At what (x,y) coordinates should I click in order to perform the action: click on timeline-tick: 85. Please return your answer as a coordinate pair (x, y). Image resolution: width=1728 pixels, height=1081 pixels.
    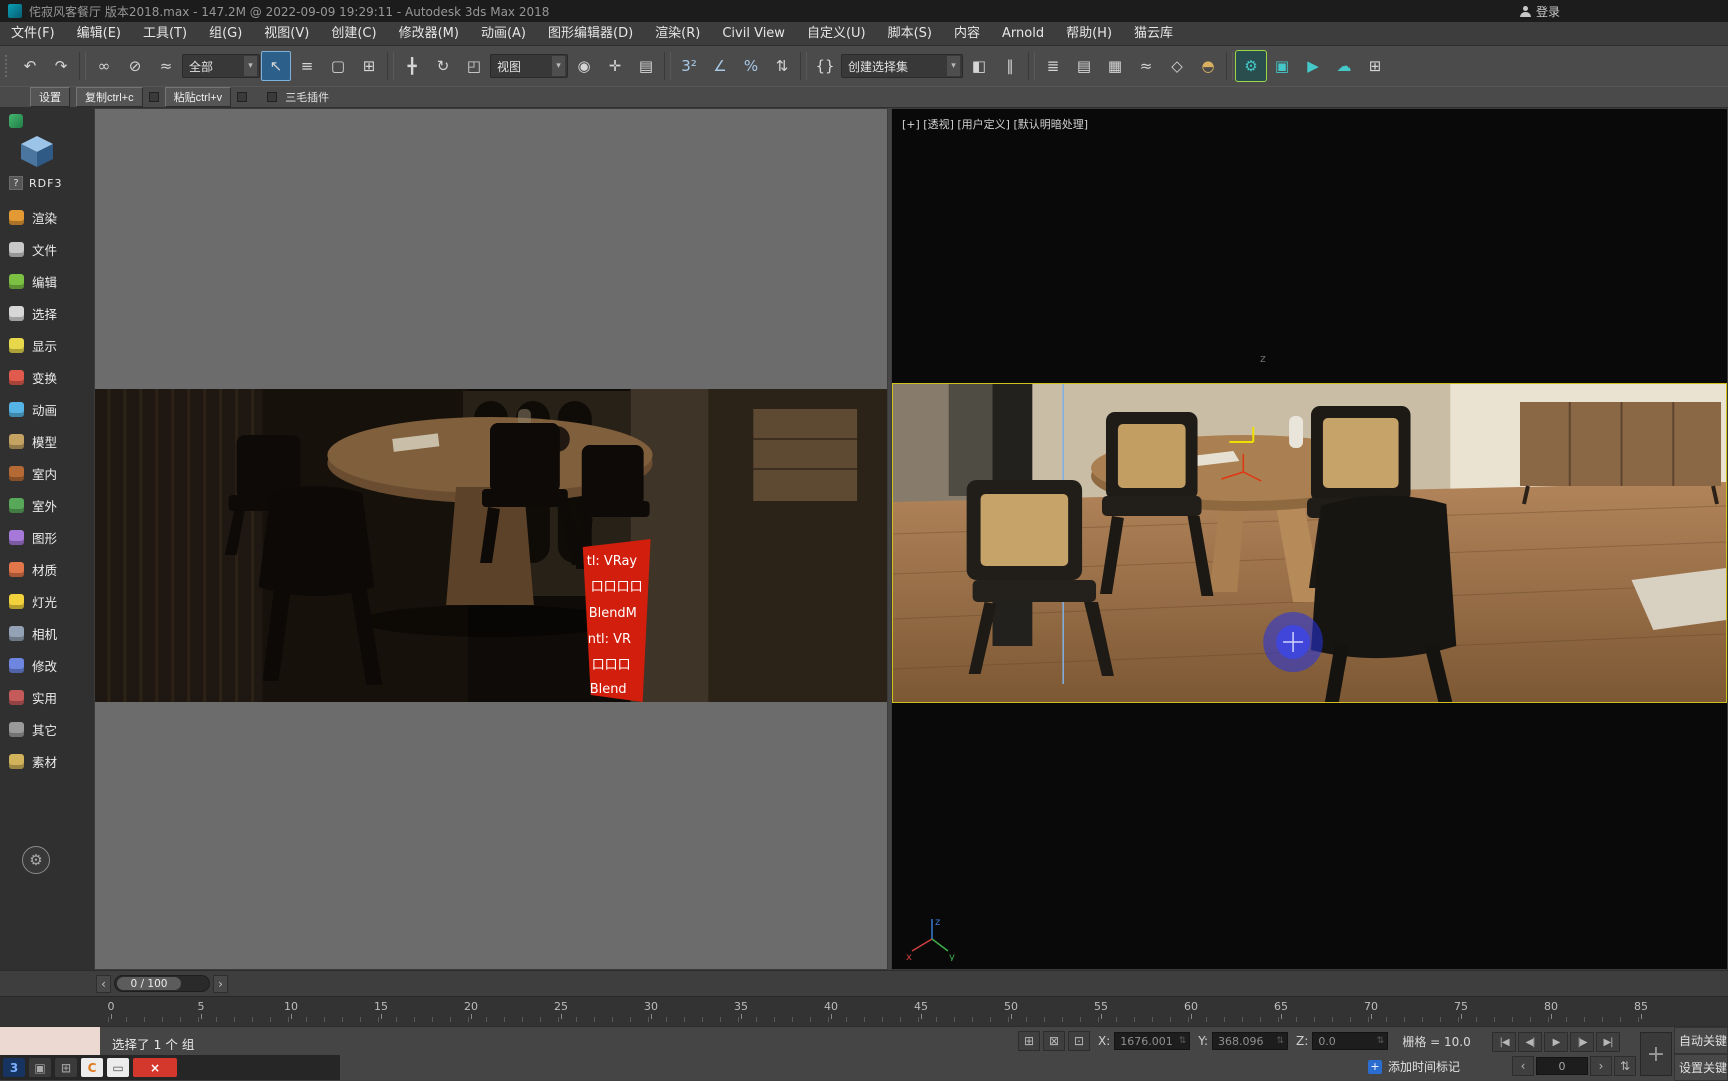
    Looking at the image, I should click on (1641, 1009).